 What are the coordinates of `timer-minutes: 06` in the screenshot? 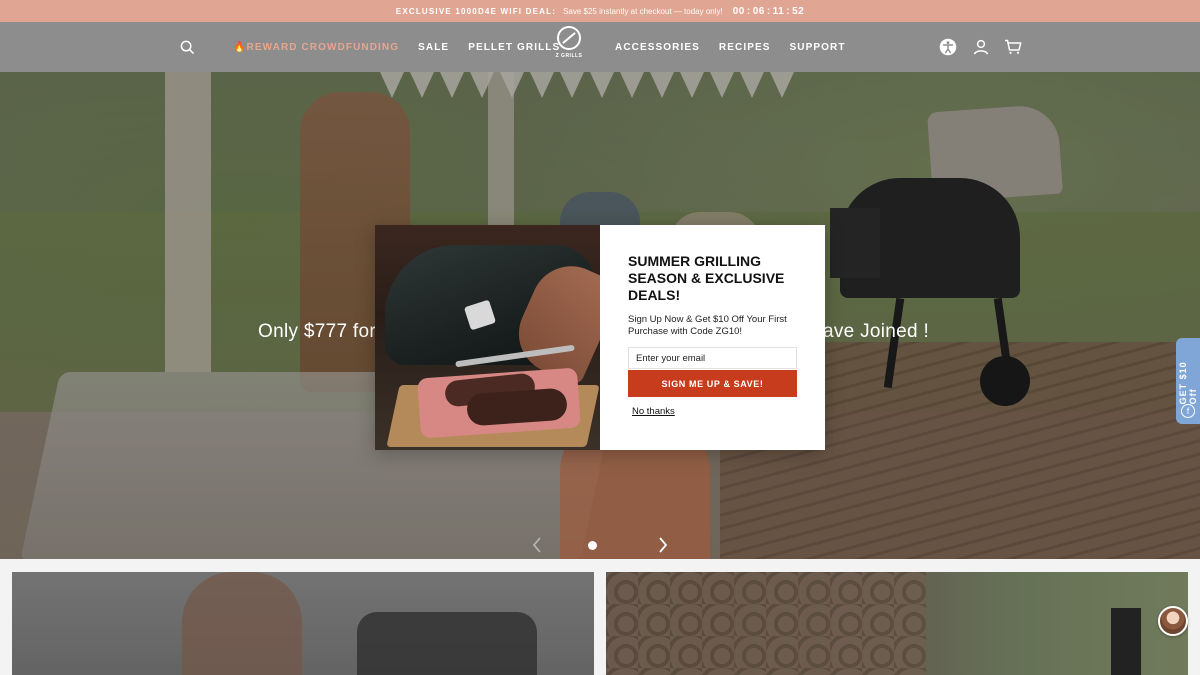 It's located at (758, 11).